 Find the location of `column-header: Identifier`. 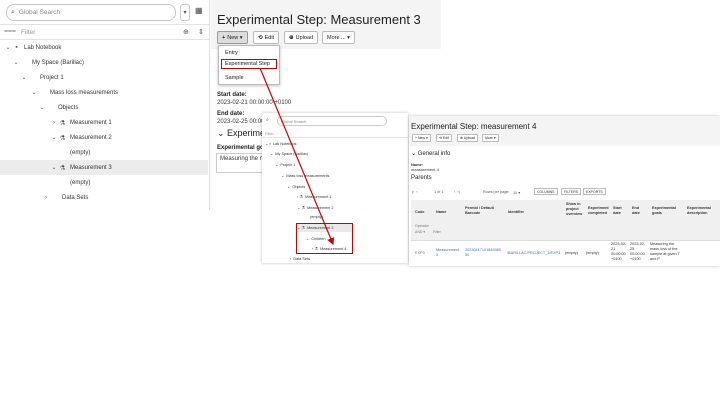

column-header: Identifier is located at coordinates (516, 212).